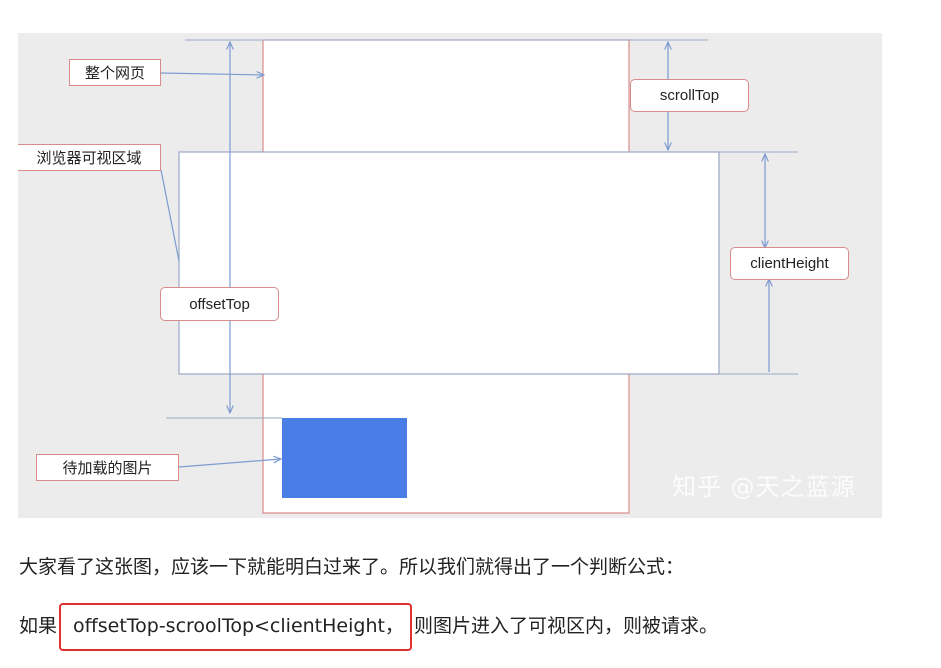 This screenshot has width=941, height=668. What do you see at coordinates (212, 74) in the screenshot?
I see `whole-page-pointer` at bounding box center [212, 74].